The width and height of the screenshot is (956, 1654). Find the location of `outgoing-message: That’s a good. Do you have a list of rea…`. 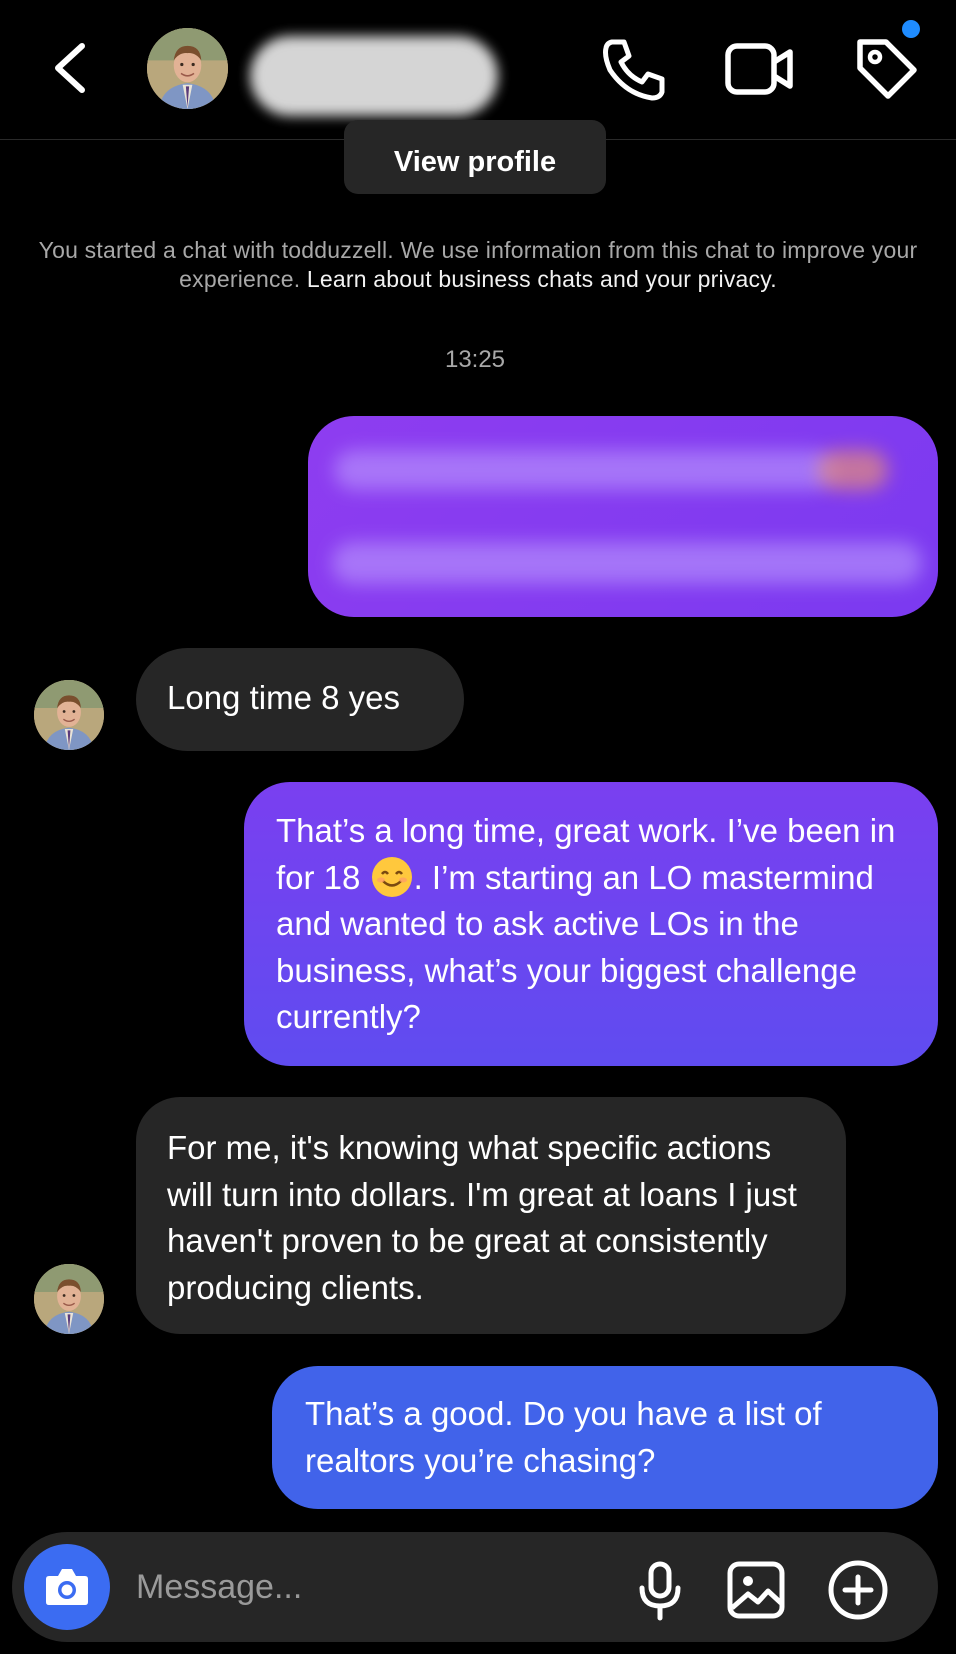

outgoing-message: That’s a good. Do you have a list of rea… is located at coordinates (605, 1437).